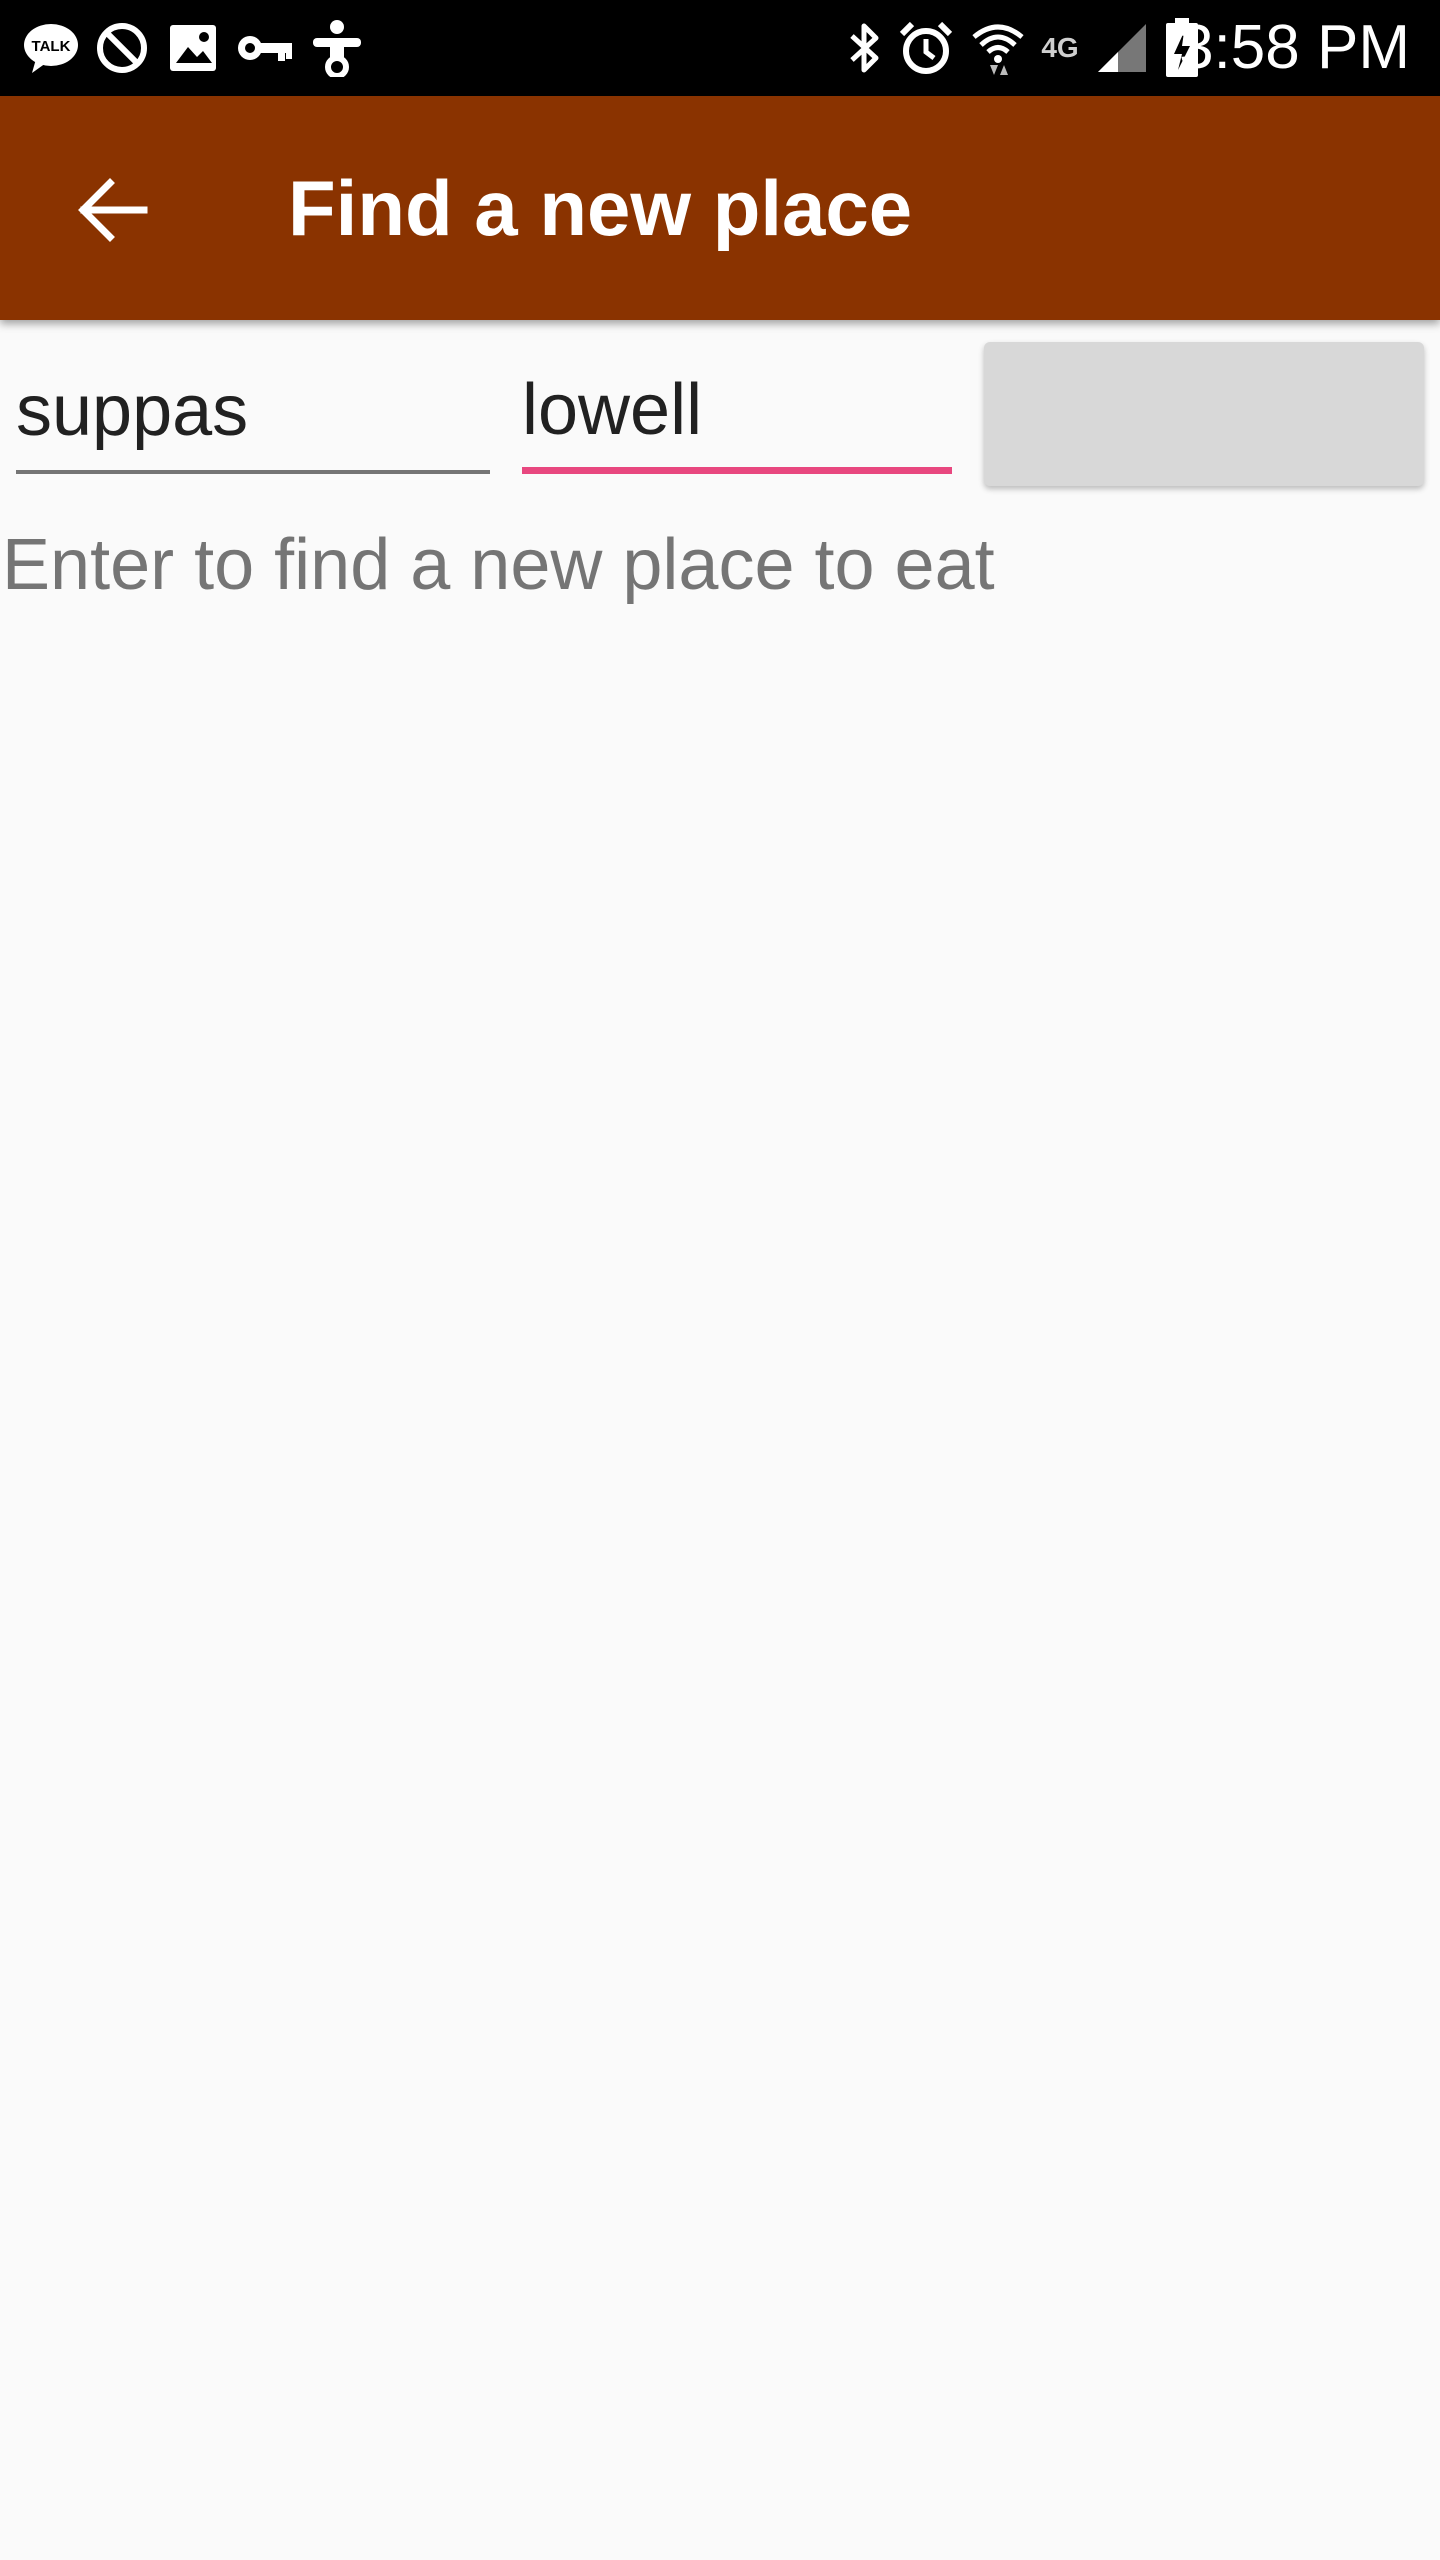 This screenshot has width=1440, height=2560. I want to click on page-title: Find a new place, so click(600, 208).